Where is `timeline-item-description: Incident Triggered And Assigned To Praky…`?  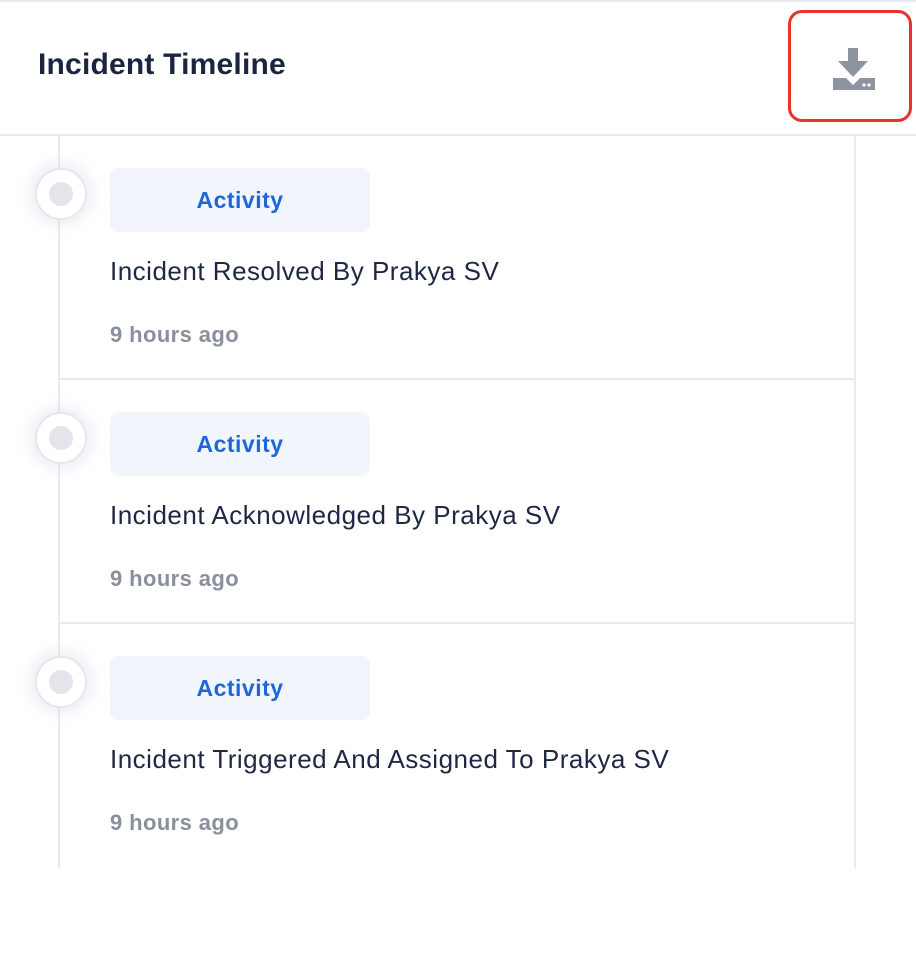 timeline-item-description: Incident Triggered And Assigned To Praky… is located at coordinates (390, 759).